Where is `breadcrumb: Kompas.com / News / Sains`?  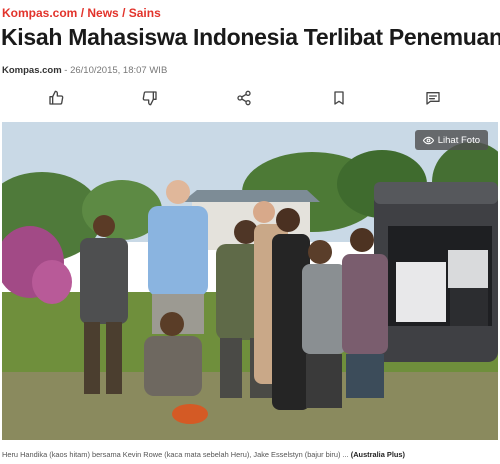
breadcrumb: Kompas.com / News / Sains is located at coordinates (81, 13).